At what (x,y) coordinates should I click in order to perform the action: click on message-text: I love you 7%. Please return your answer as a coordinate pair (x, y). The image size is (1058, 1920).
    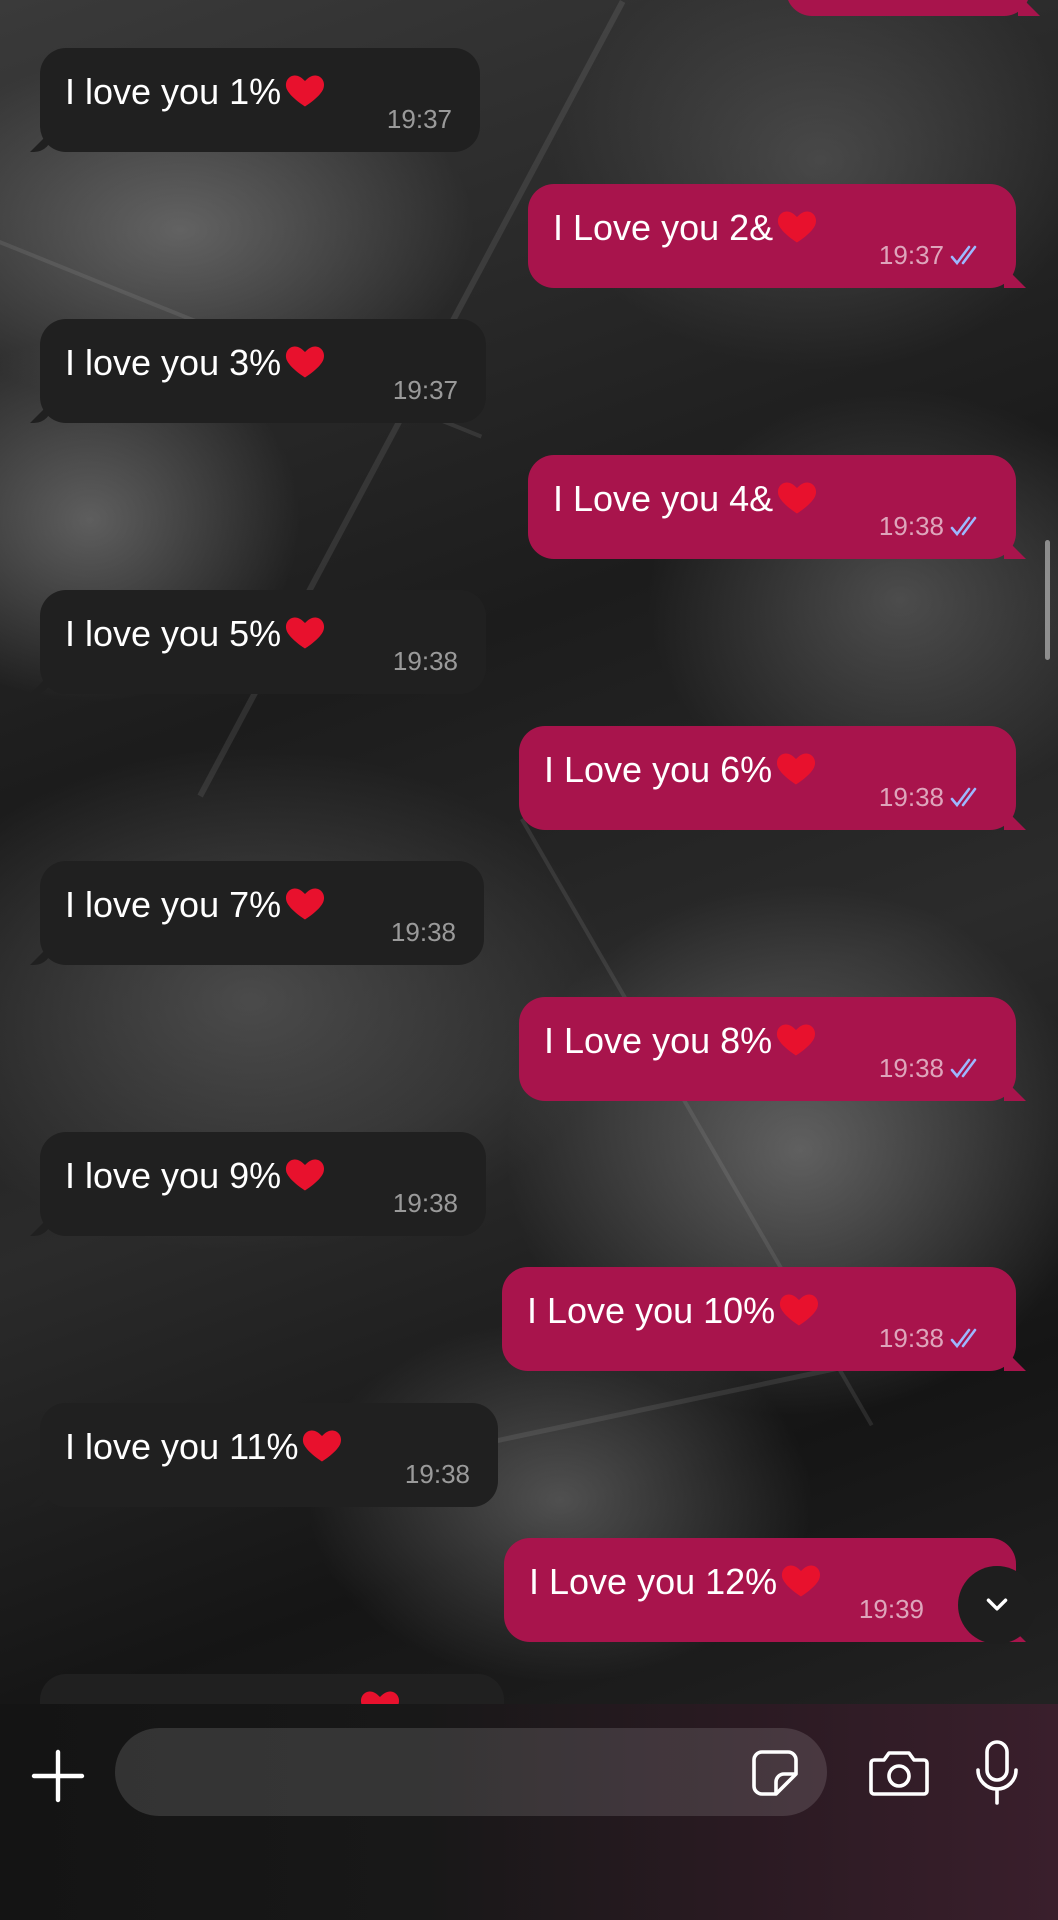
    Looking at the image, I should click on (196, 905).